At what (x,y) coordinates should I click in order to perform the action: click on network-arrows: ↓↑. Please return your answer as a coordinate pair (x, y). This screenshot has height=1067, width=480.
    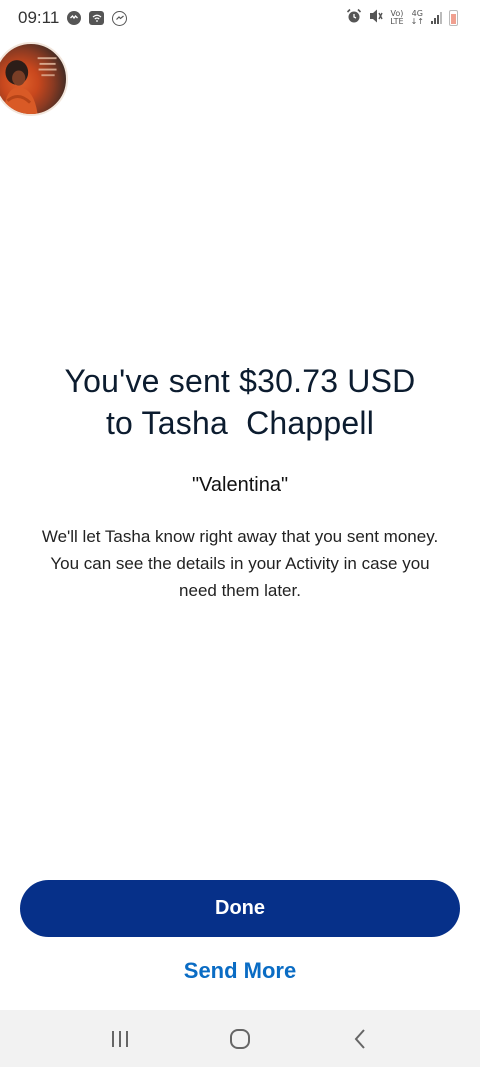
    Looking at the image, I should click on (417, 21).